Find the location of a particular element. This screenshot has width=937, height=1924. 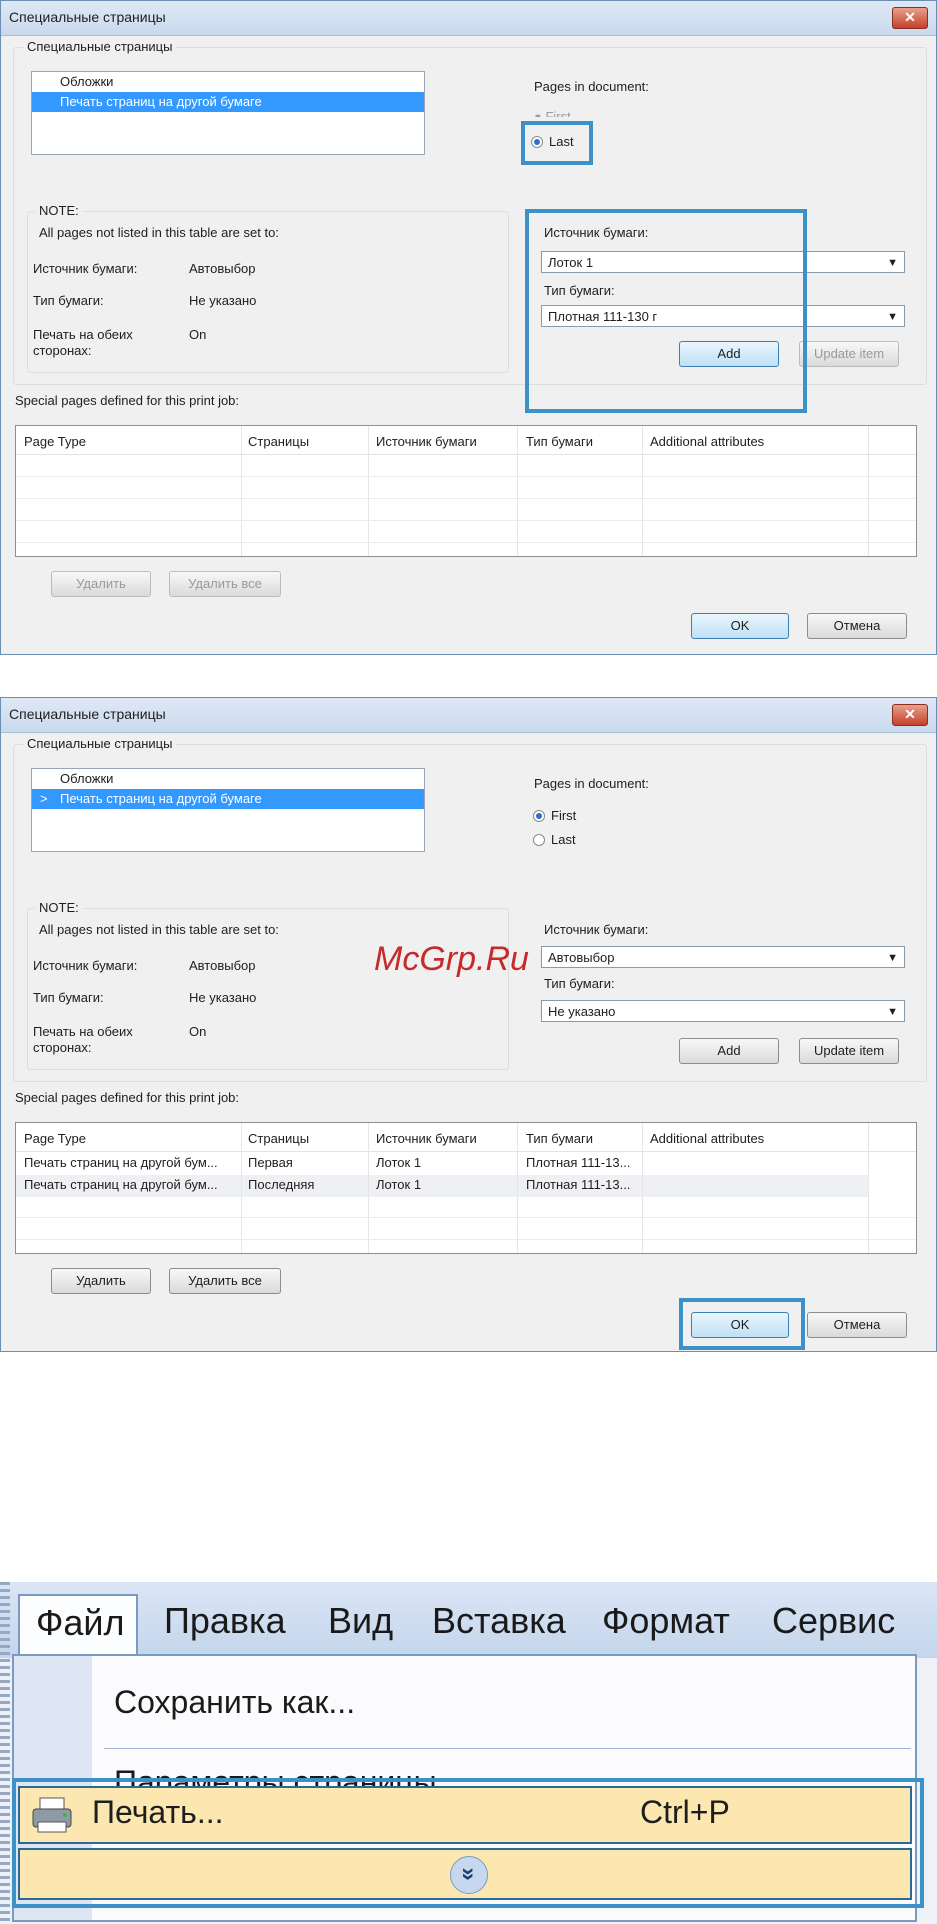

menu-format: Формат is located at coordinates (666, 1621).